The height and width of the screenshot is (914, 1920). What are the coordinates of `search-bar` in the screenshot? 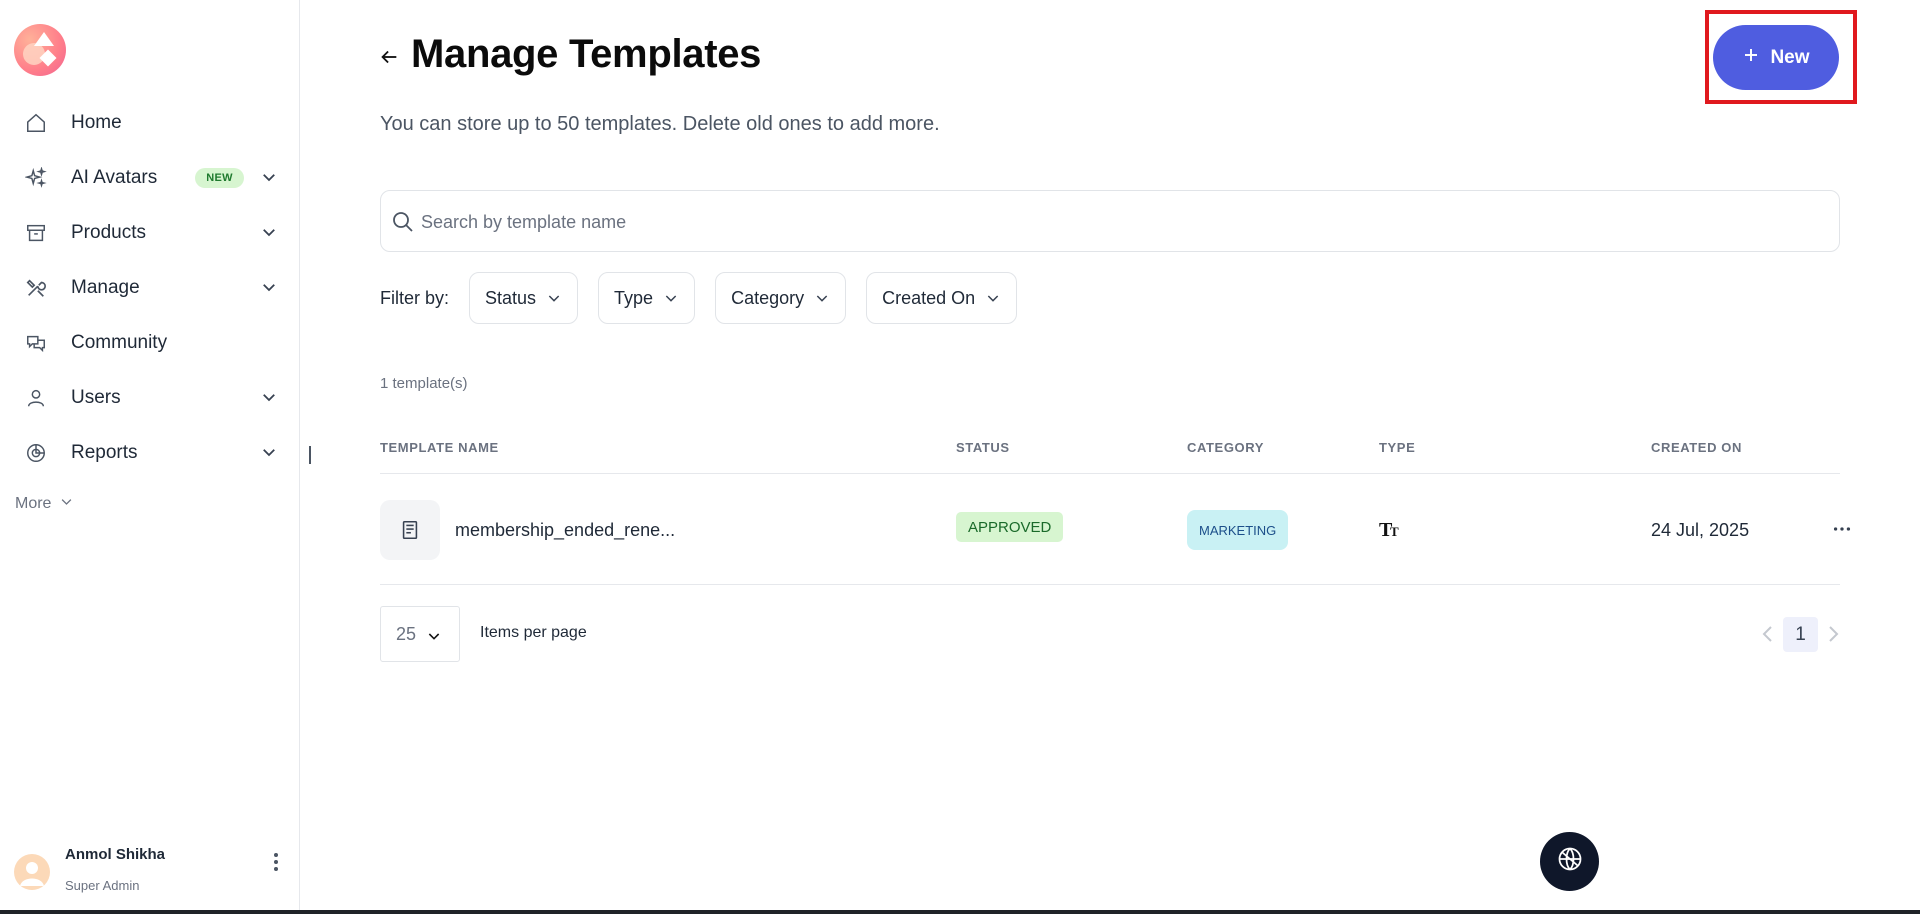 It's located at (1110, 221).